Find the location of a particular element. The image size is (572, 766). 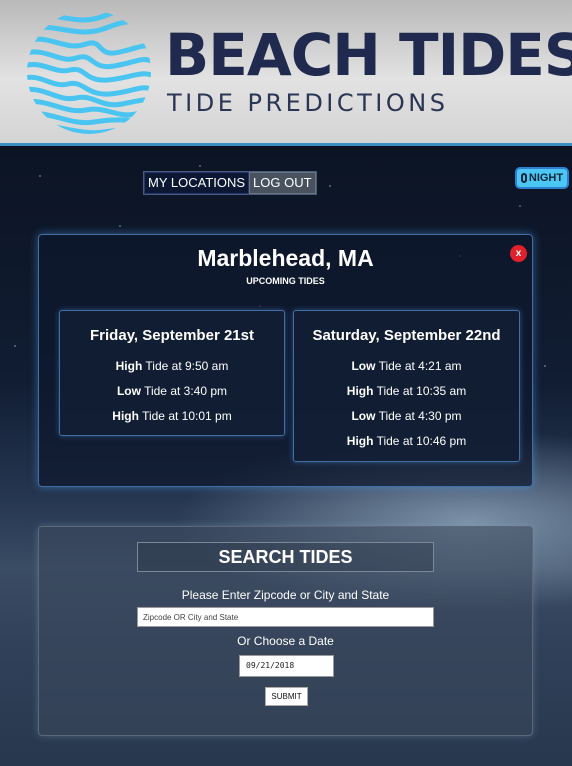

tide-time: Tide at 4:30 pm is located at coordinates (418, 416).